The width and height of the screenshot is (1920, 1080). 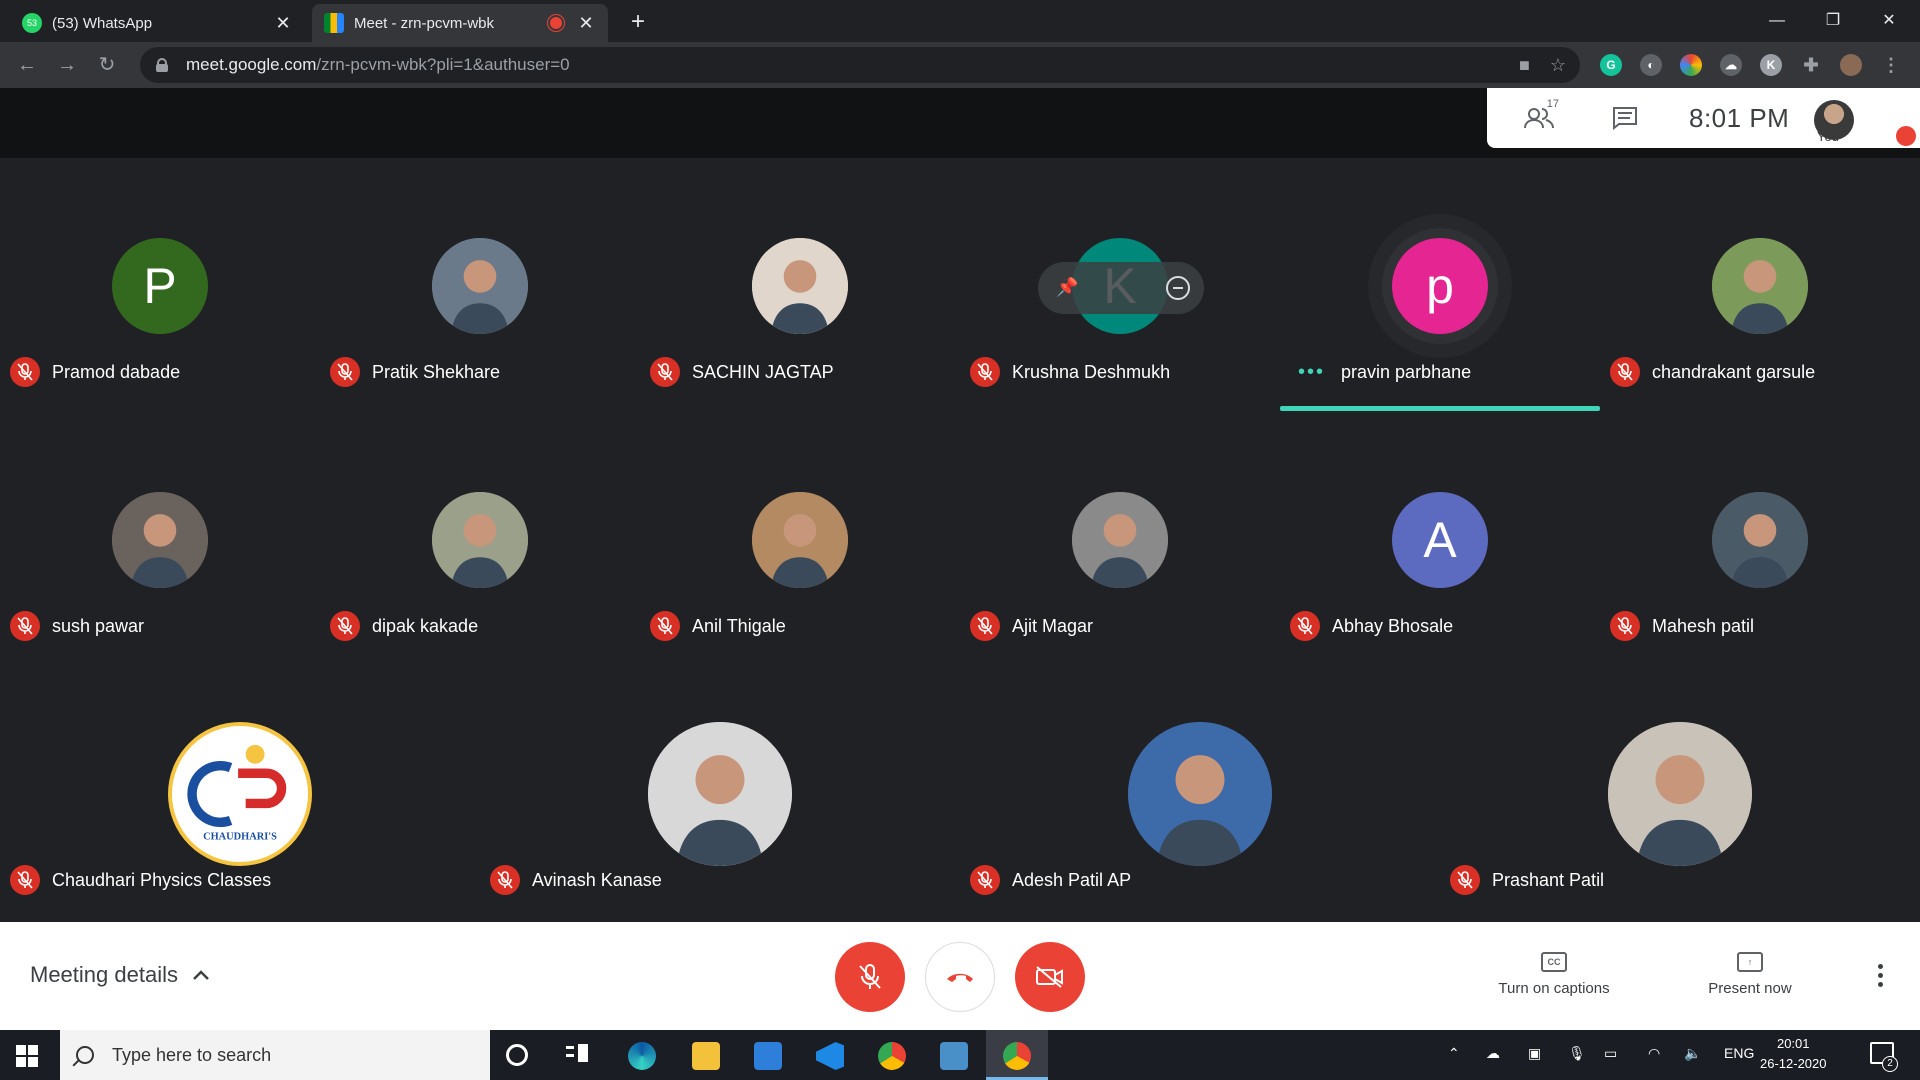 What do you see at coordinates (1703, 118) in the screenshot?
I see `meeting-info-panel: 17 8:01 PM You` at bounding box center [1703, 118].